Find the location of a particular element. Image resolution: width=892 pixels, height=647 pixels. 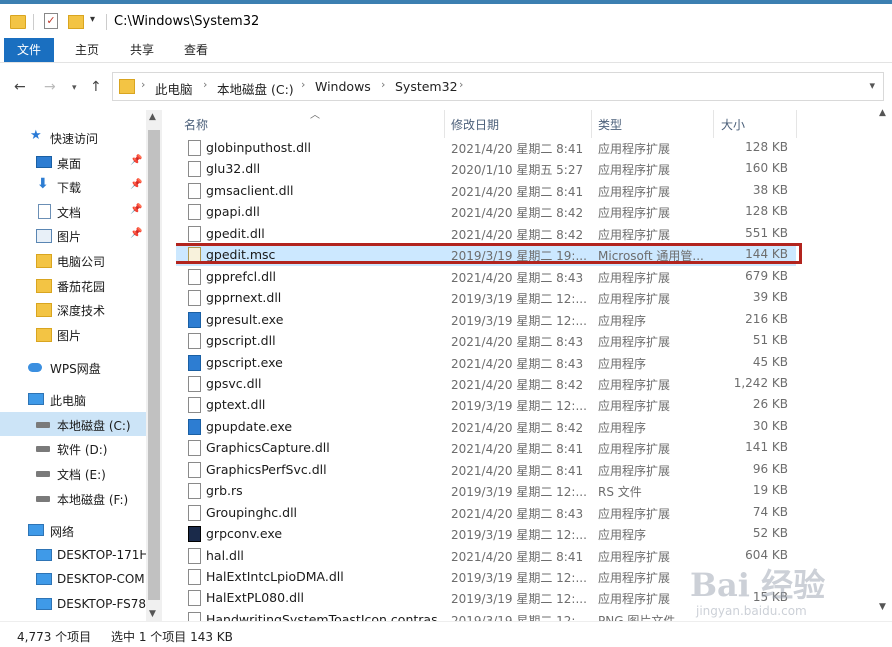

file-date: 2021/4/20 星期二 8:43 is located at coordinates (517, 342).